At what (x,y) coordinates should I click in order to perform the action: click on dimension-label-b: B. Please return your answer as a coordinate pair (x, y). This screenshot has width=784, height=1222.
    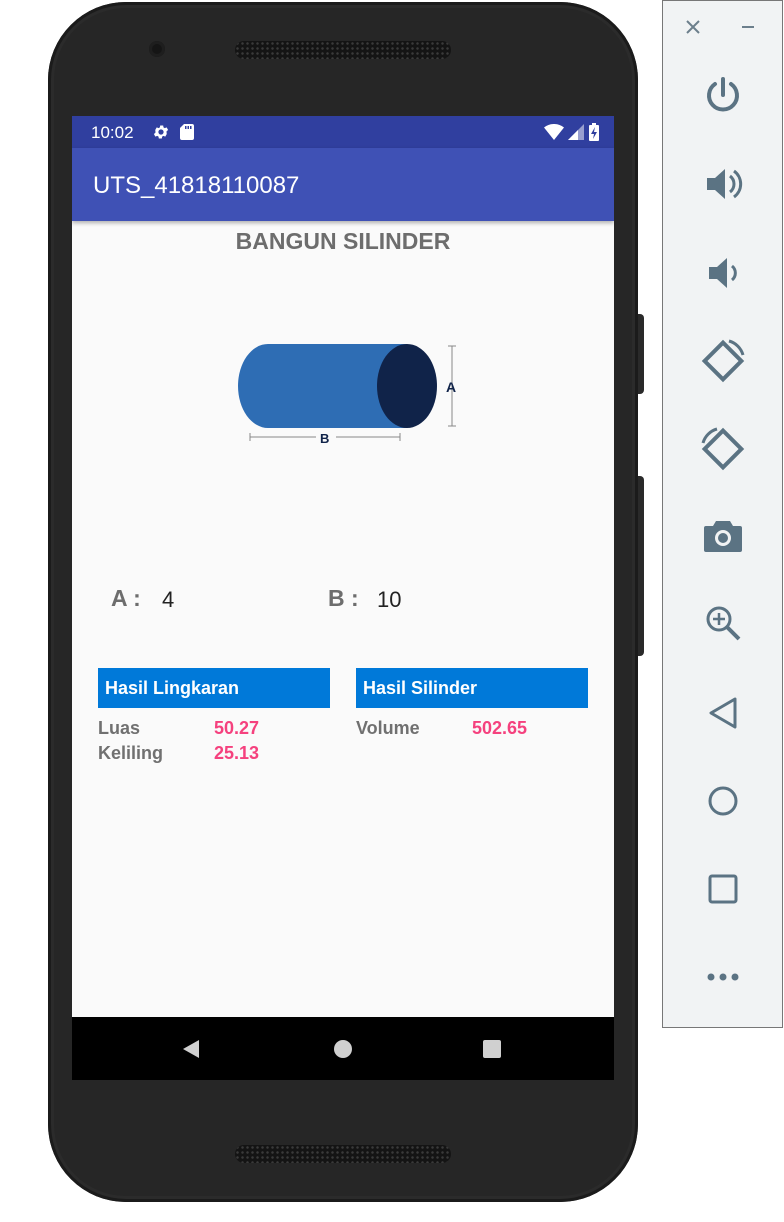
    Looking at the image, I should click on (324, 438).